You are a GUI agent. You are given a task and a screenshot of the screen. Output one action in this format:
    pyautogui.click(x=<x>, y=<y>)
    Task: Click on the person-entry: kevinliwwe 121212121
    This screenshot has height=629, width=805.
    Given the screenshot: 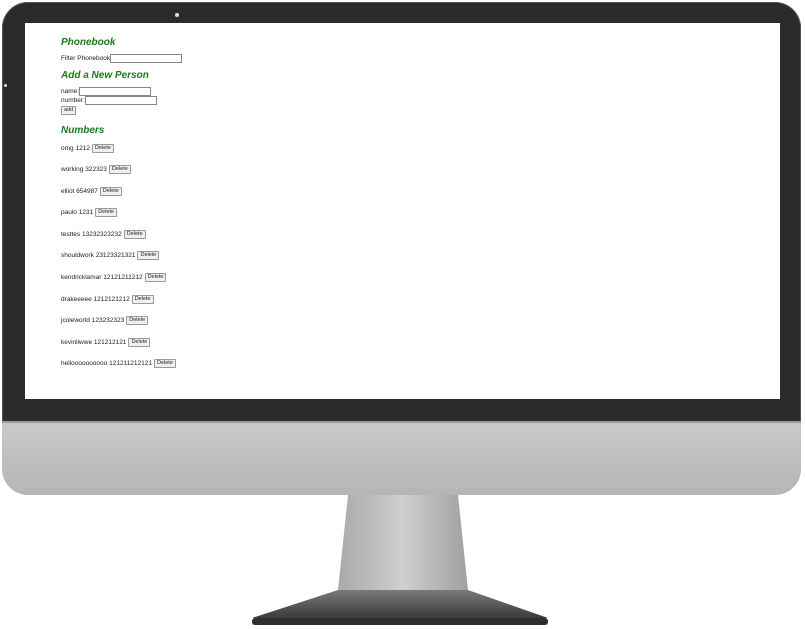 What is the action you would take?
    pyautogui.click(x=93, y=342)
    